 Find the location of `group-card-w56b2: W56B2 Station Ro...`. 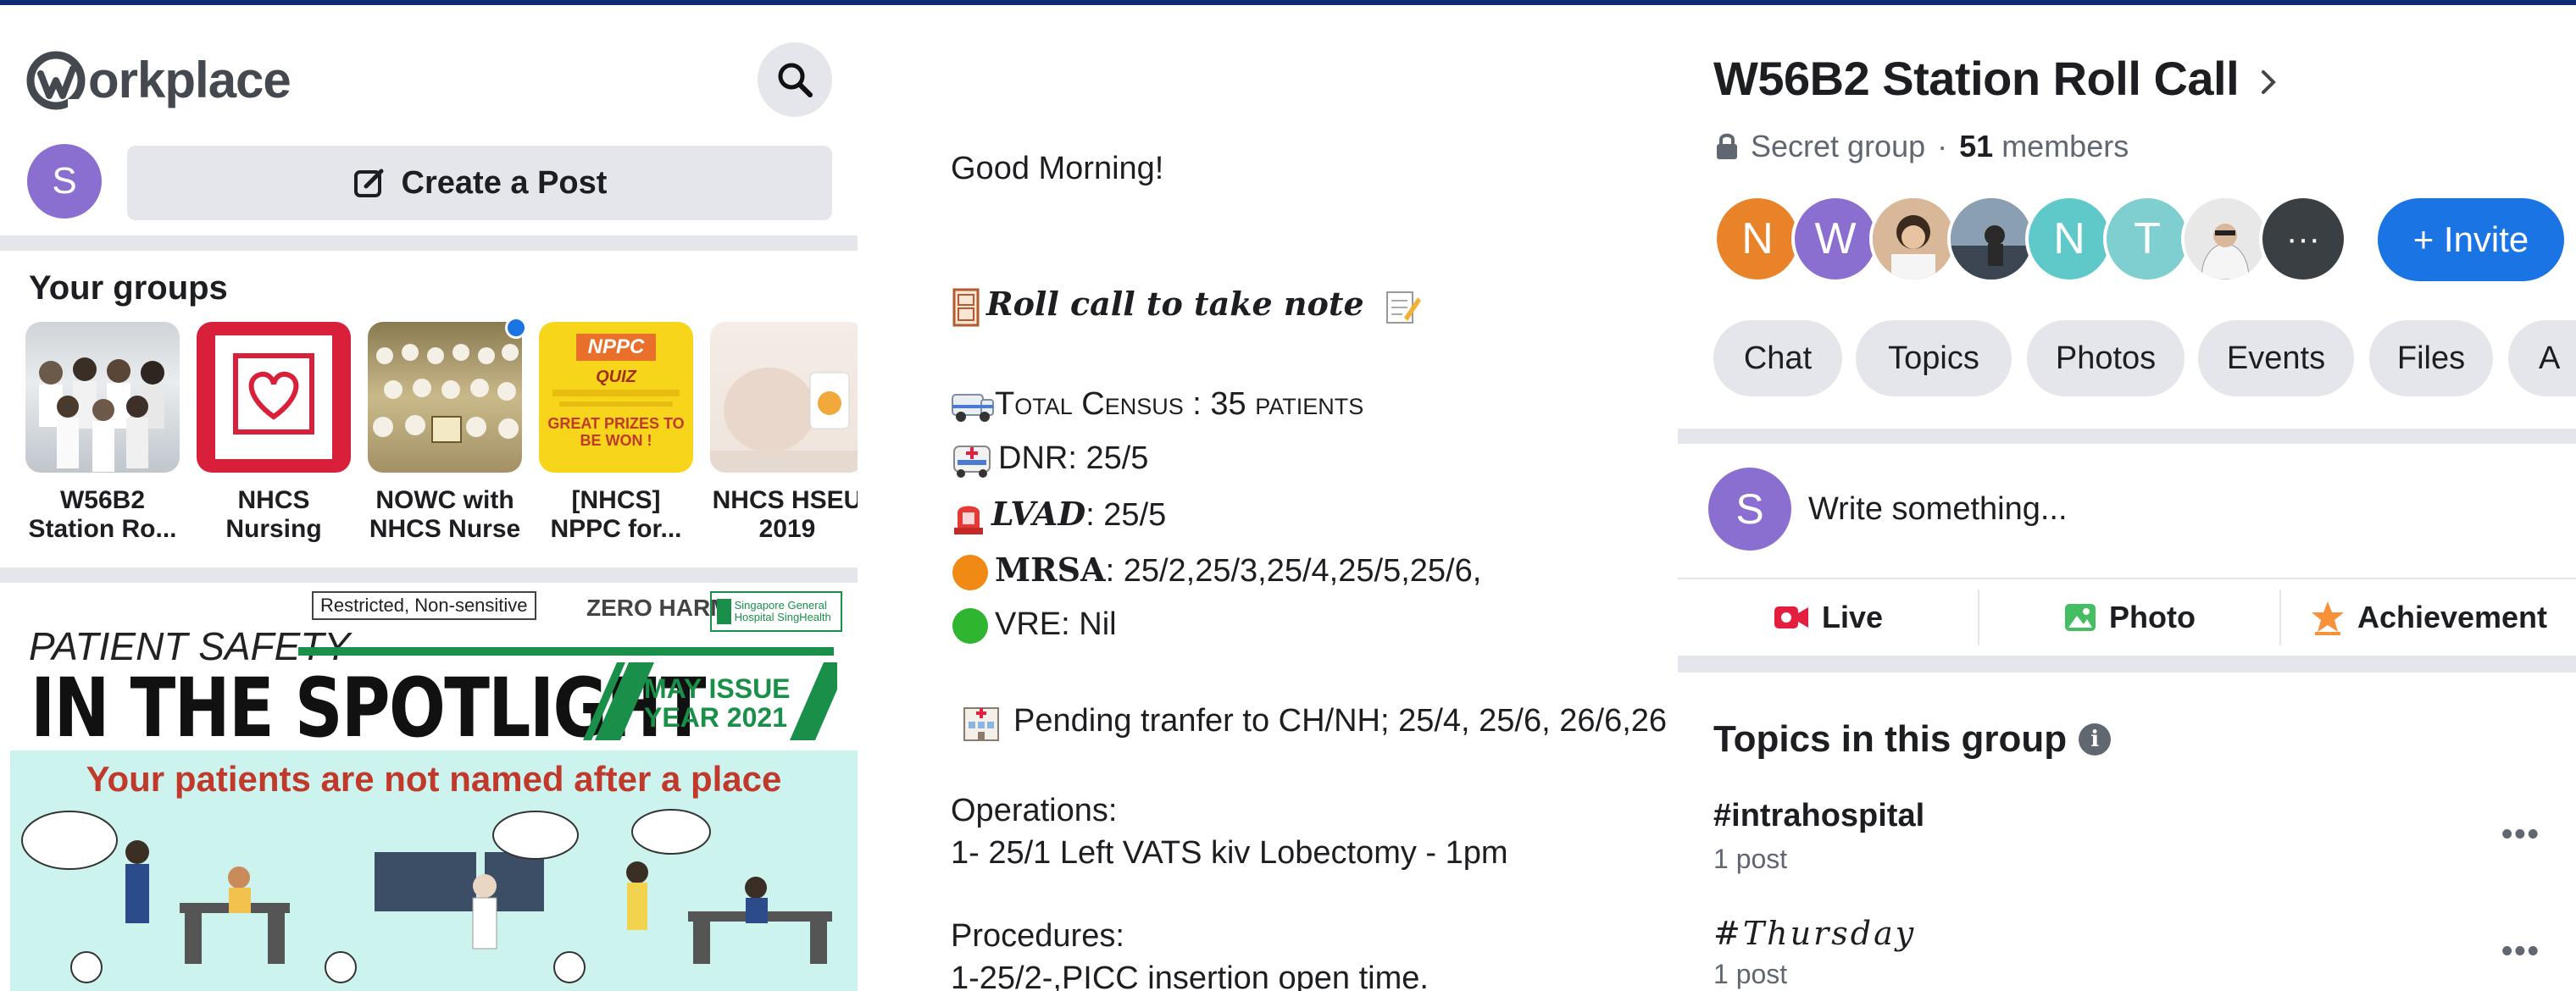

group-card-w56b2: W56B2 Station Ro... is located at coordinates (102, 433).